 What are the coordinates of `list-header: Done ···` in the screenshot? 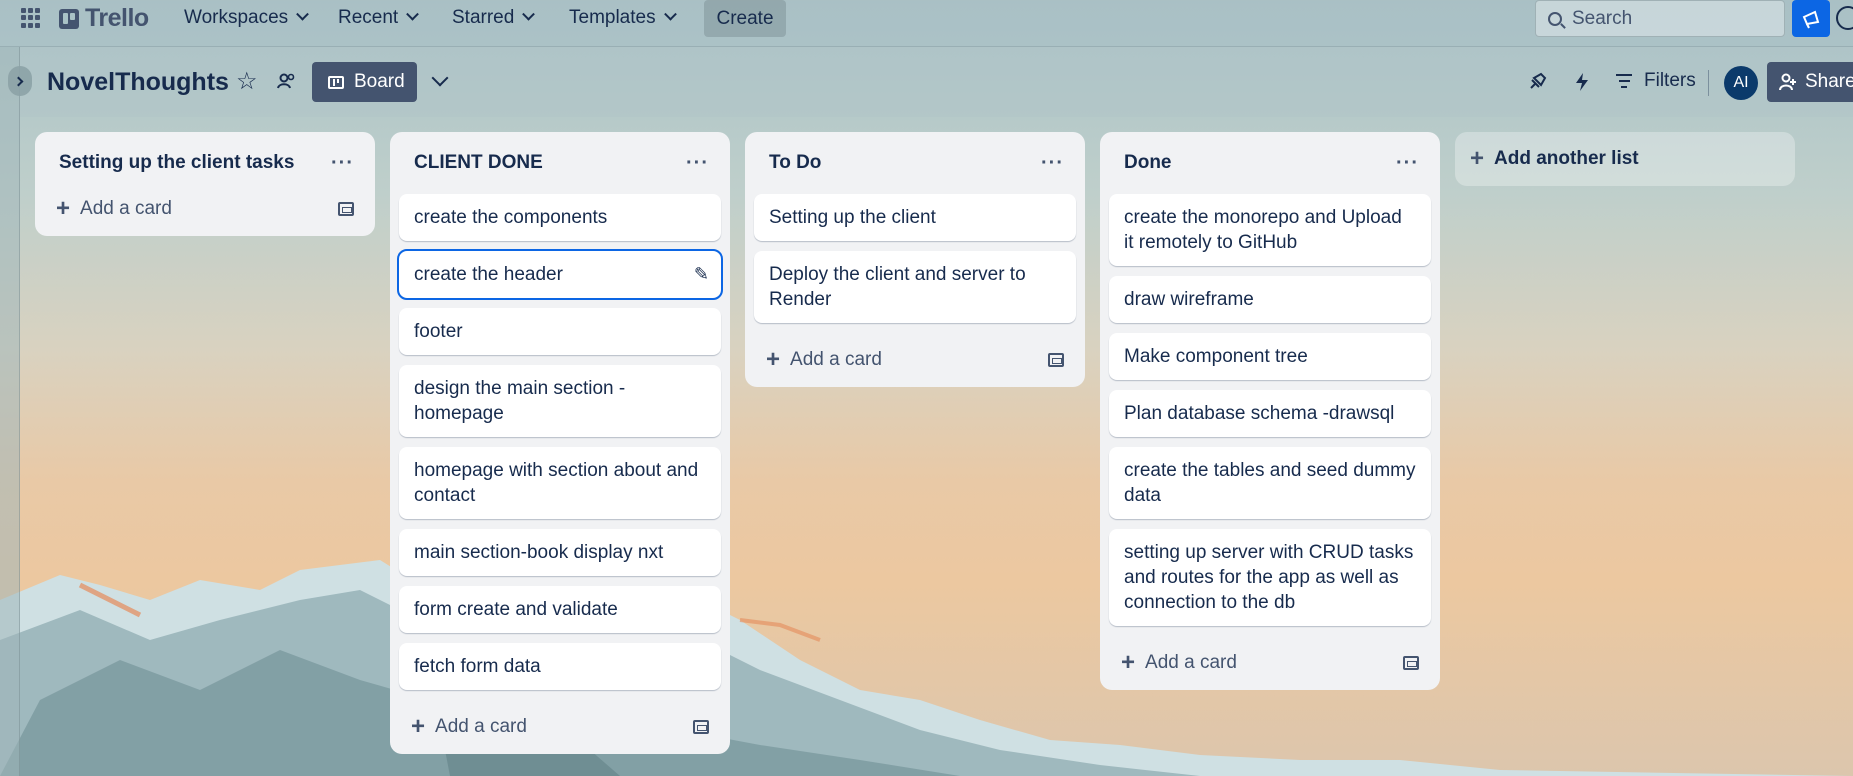 It's located at (1270, 163).